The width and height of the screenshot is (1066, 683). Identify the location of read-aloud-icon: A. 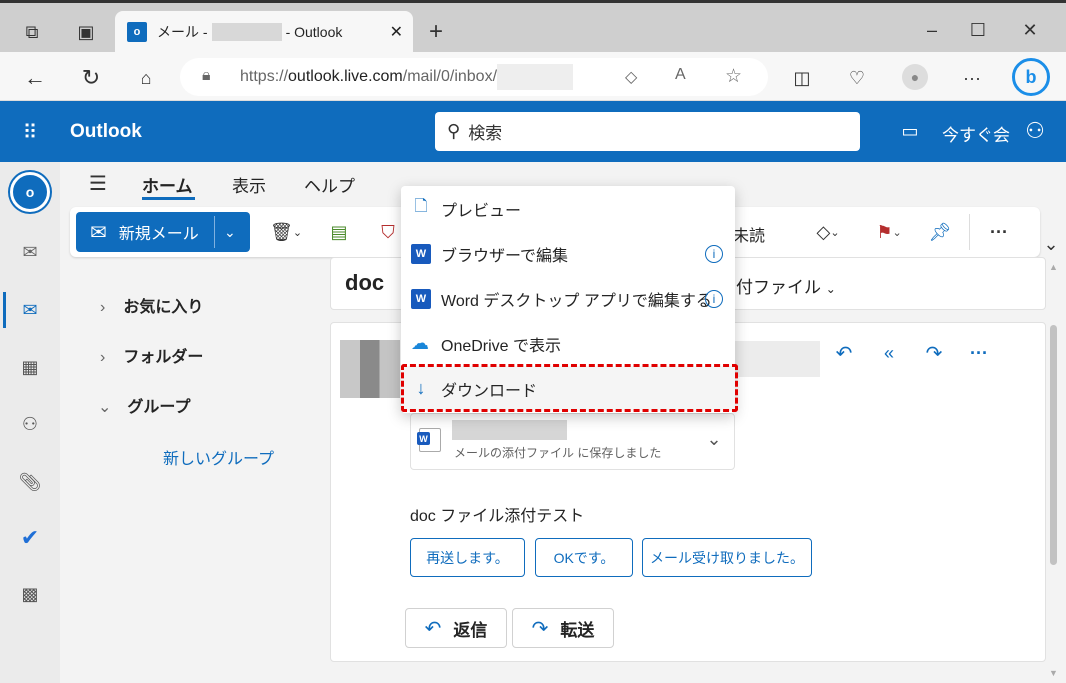
(680, 75).